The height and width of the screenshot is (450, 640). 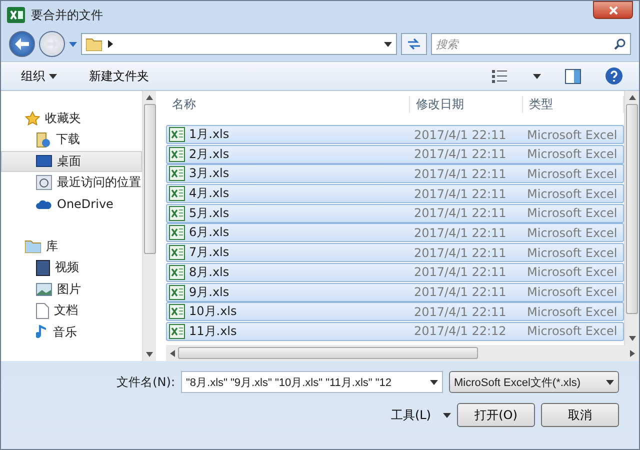 What do you see at coordinates (119, 76) in the screenshot?
I see `new-folder-button: 新建文件夹` at bounding box center [119, 76].